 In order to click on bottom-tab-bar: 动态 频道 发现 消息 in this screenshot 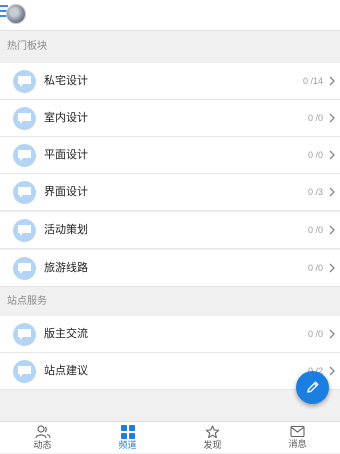, I will do `click(170, 437)`.